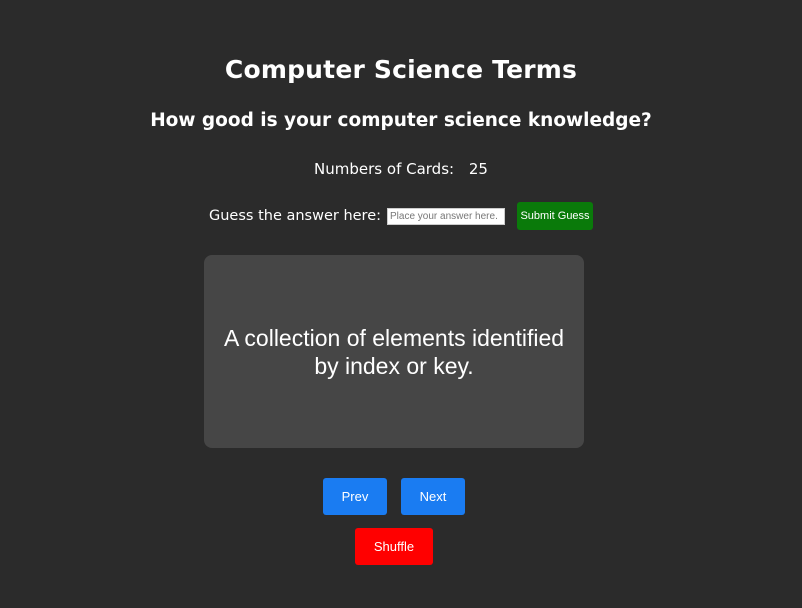  What do you see at coordinates (478, 169) in the screenshot?
I see `card-count-value: 25` at bounding box center [478, 169].